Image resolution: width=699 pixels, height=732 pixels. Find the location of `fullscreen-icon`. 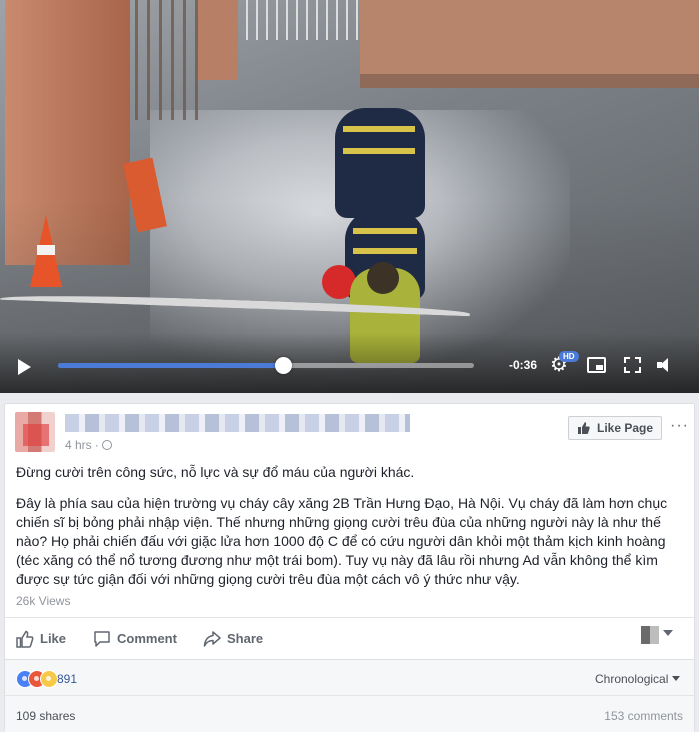

fullscreen-icon is located at coordinates (632, 365).